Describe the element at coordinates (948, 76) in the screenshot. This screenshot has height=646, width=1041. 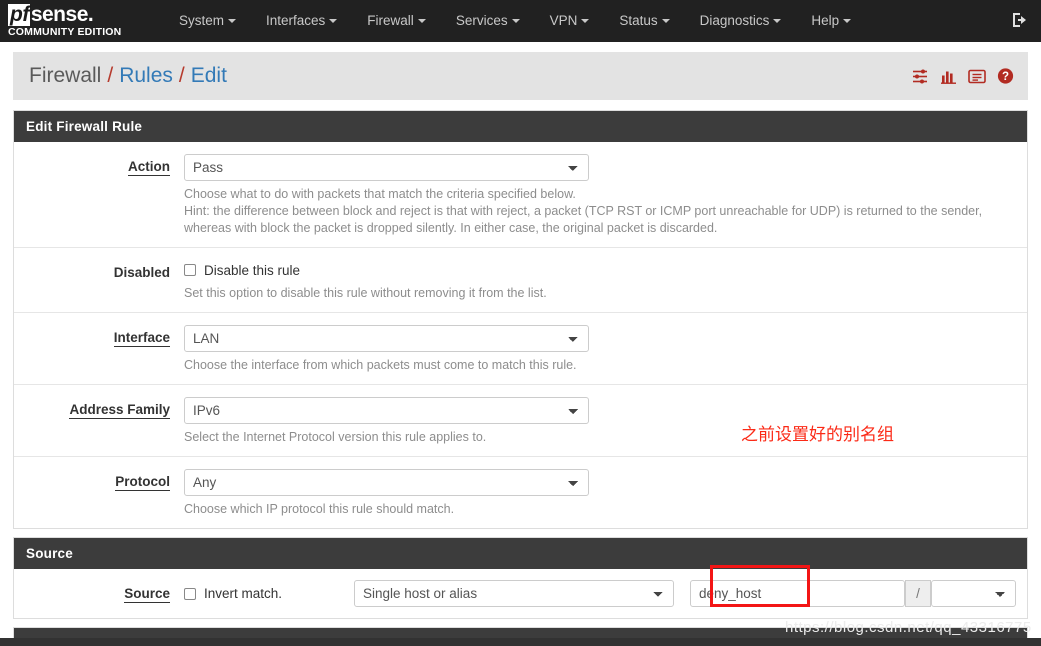
I see `bar-chart-icon` at that location.